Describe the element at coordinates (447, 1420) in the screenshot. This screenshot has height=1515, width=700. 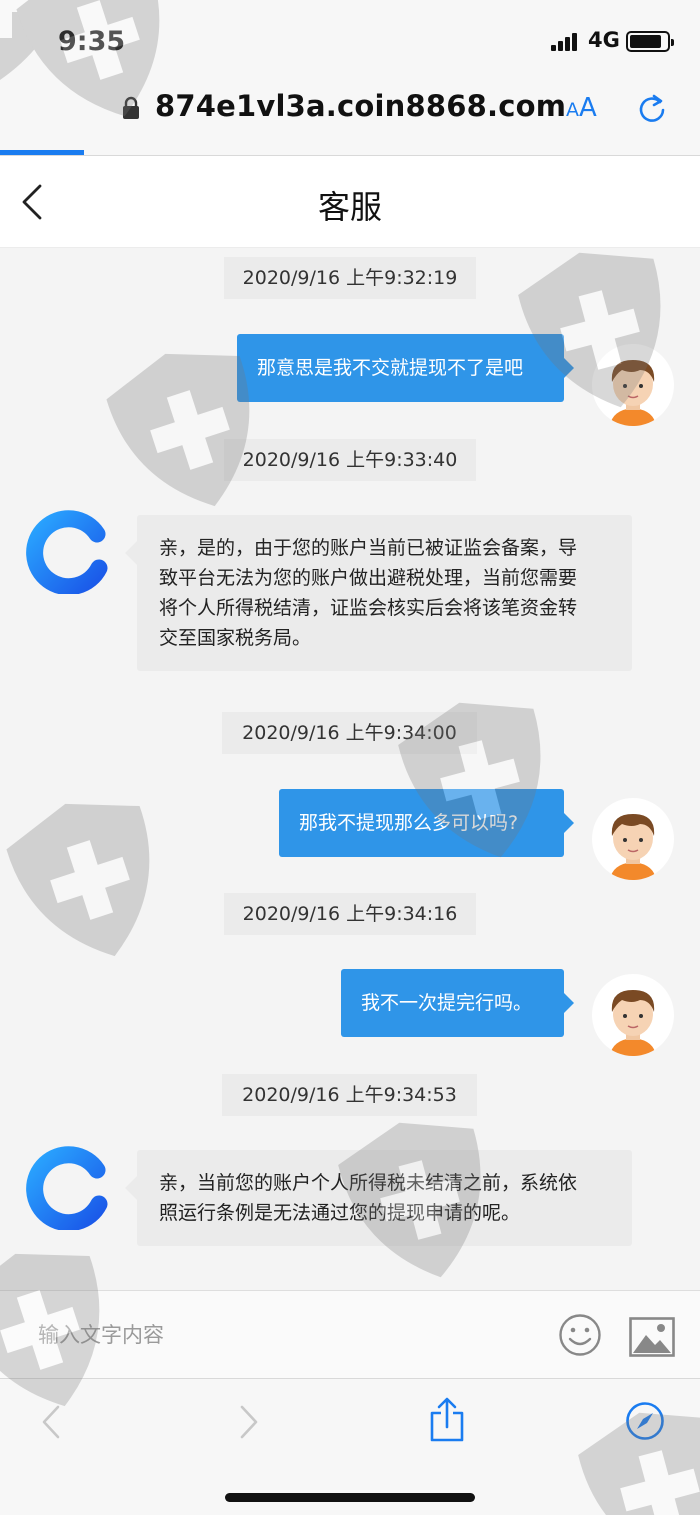
I see `share-icon` at that location.